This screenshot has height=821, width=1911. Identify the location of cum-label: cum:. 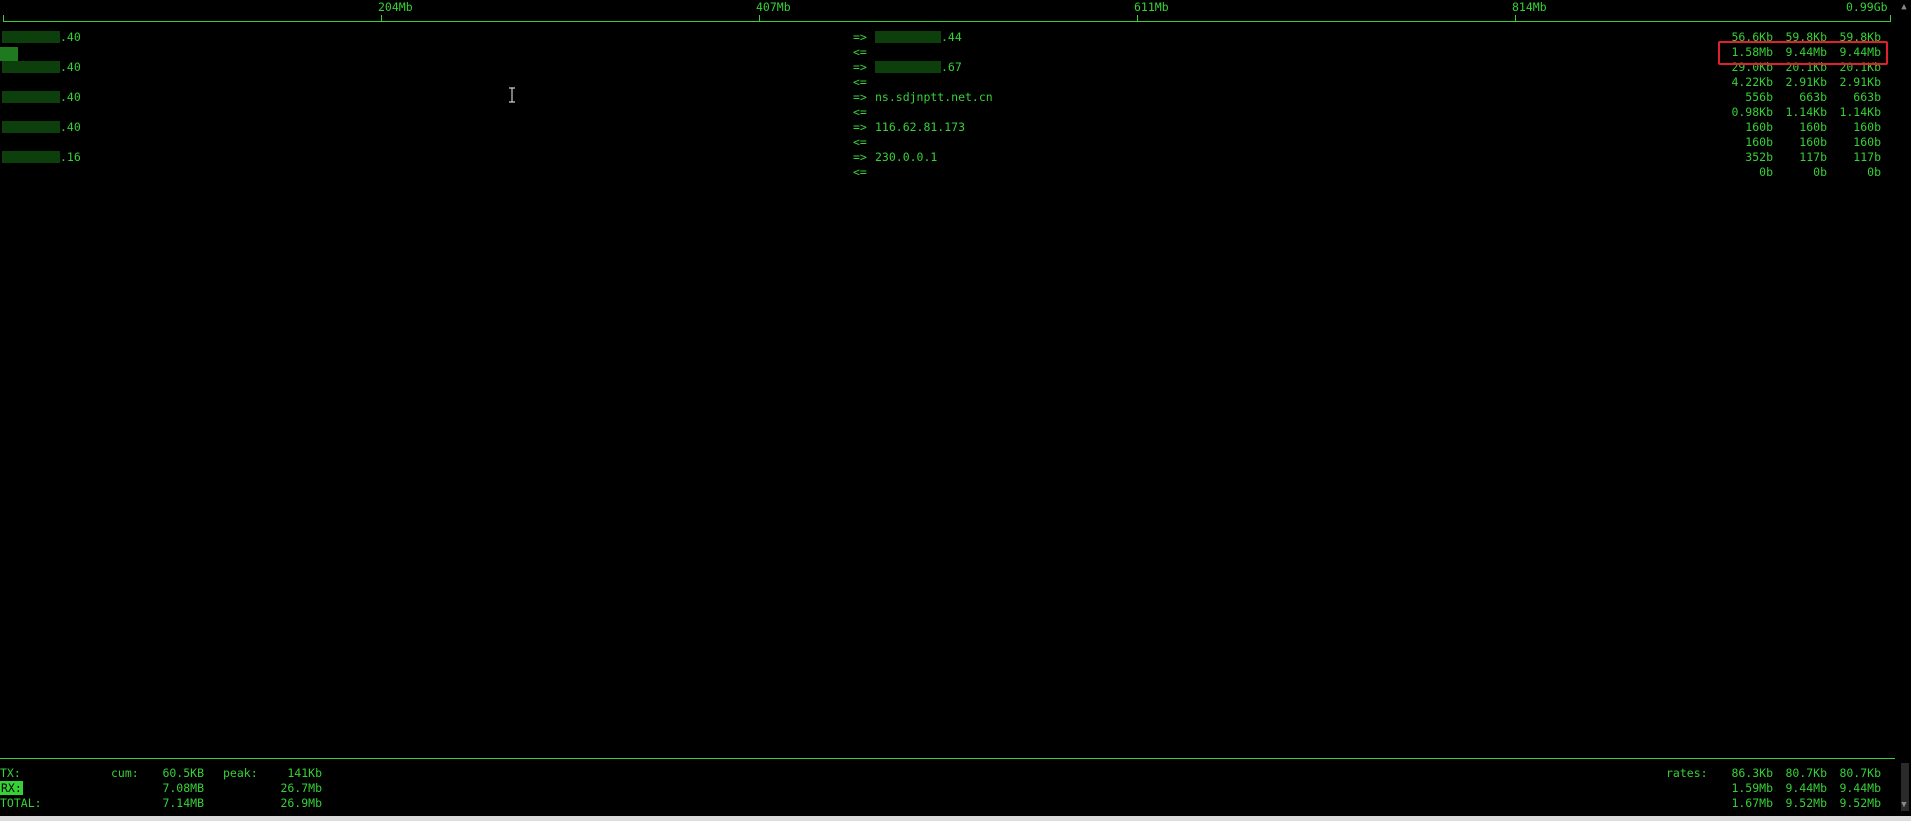
(125, 773).